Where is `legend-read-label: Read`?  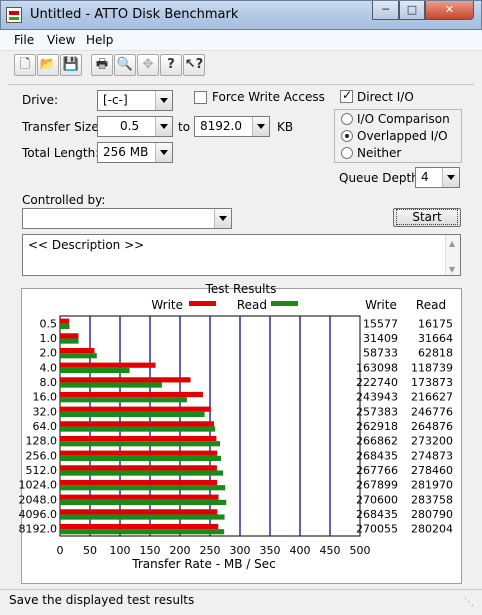 legend-read-label: Read is located at coordinates (252, 305).